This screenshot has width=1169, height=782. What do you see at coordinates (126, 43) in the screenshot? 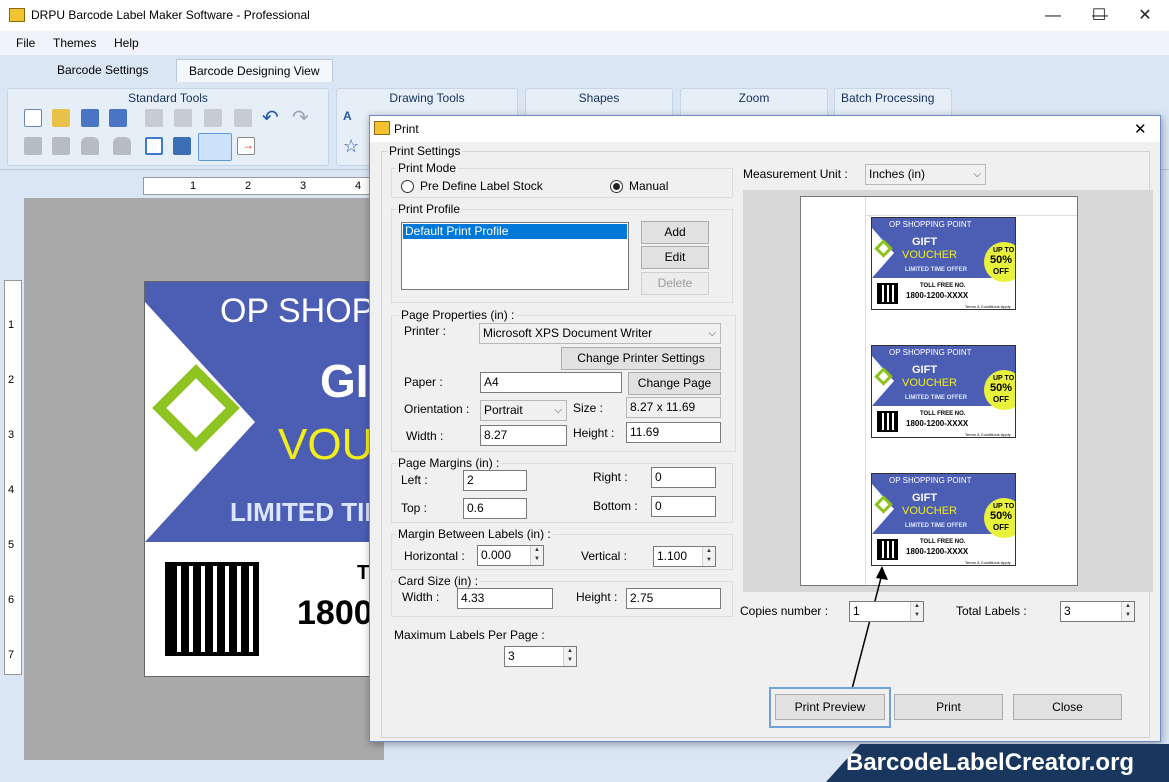
I see `menu-help: Help` at bounding box center [126, 43].